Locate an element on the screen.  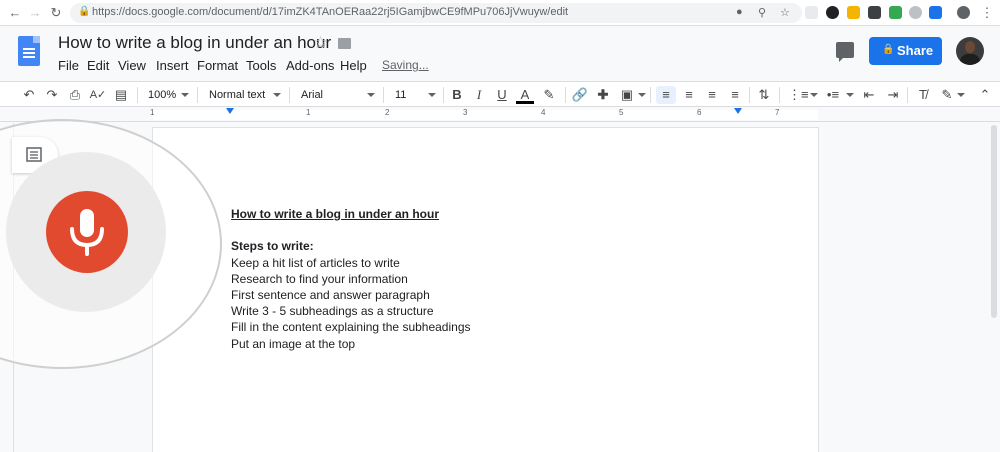
share-button: 🔒 Share is located at coordinates (905, 51).